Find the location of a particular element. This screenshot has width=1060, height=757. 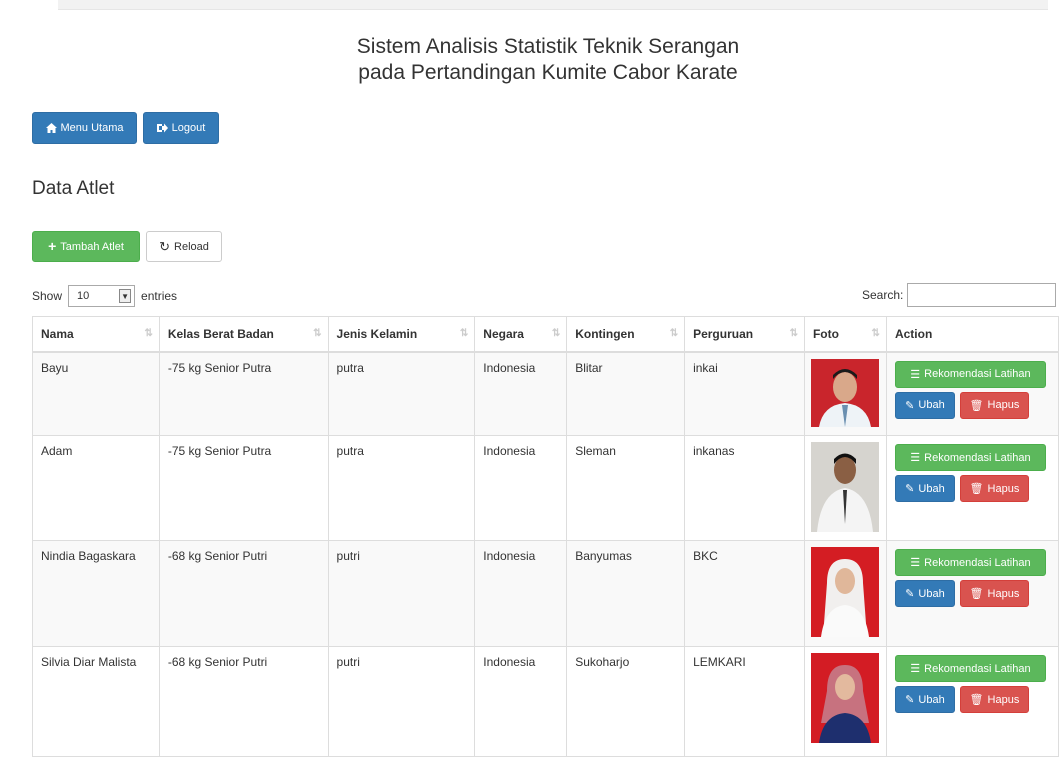

tambah-atlet-button: + Tambah Atlet is located at coordinates (86, 246).